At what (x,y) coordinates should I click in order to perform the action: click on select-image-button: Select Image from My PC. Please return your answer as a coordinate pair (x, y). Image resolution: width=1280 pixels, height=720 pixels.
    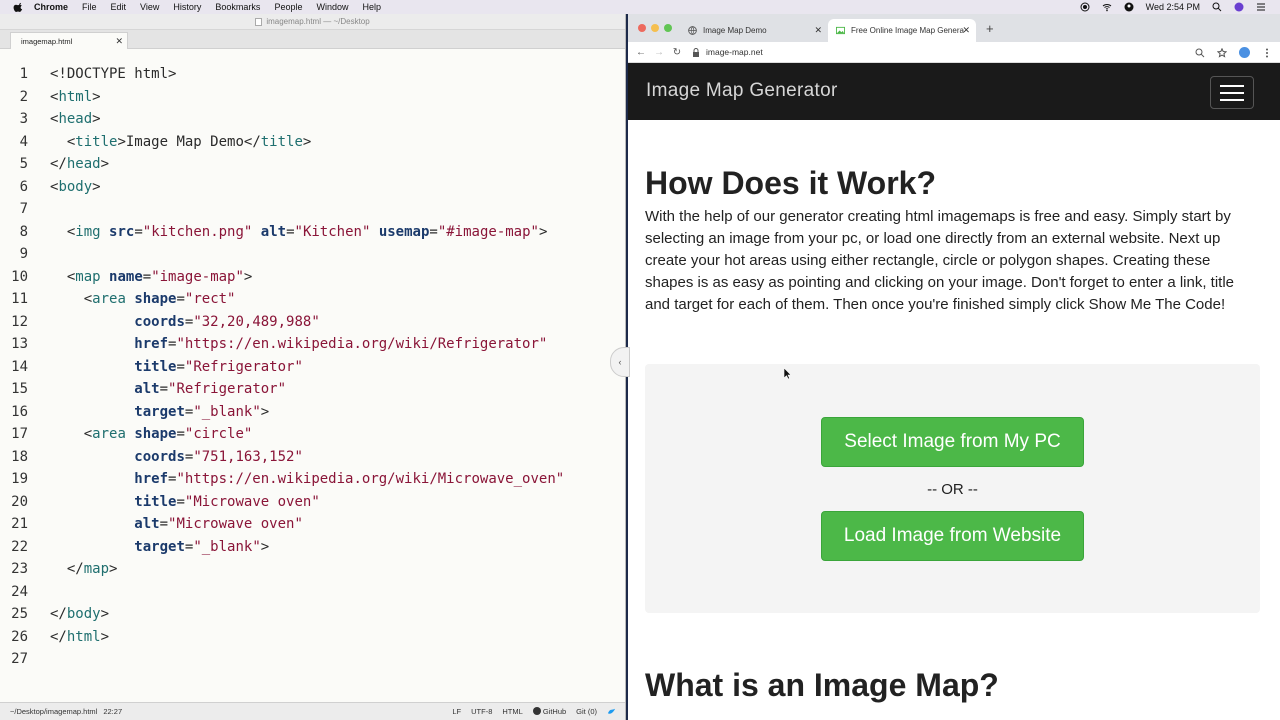
    Looking at the image, I should click on (952, 442).